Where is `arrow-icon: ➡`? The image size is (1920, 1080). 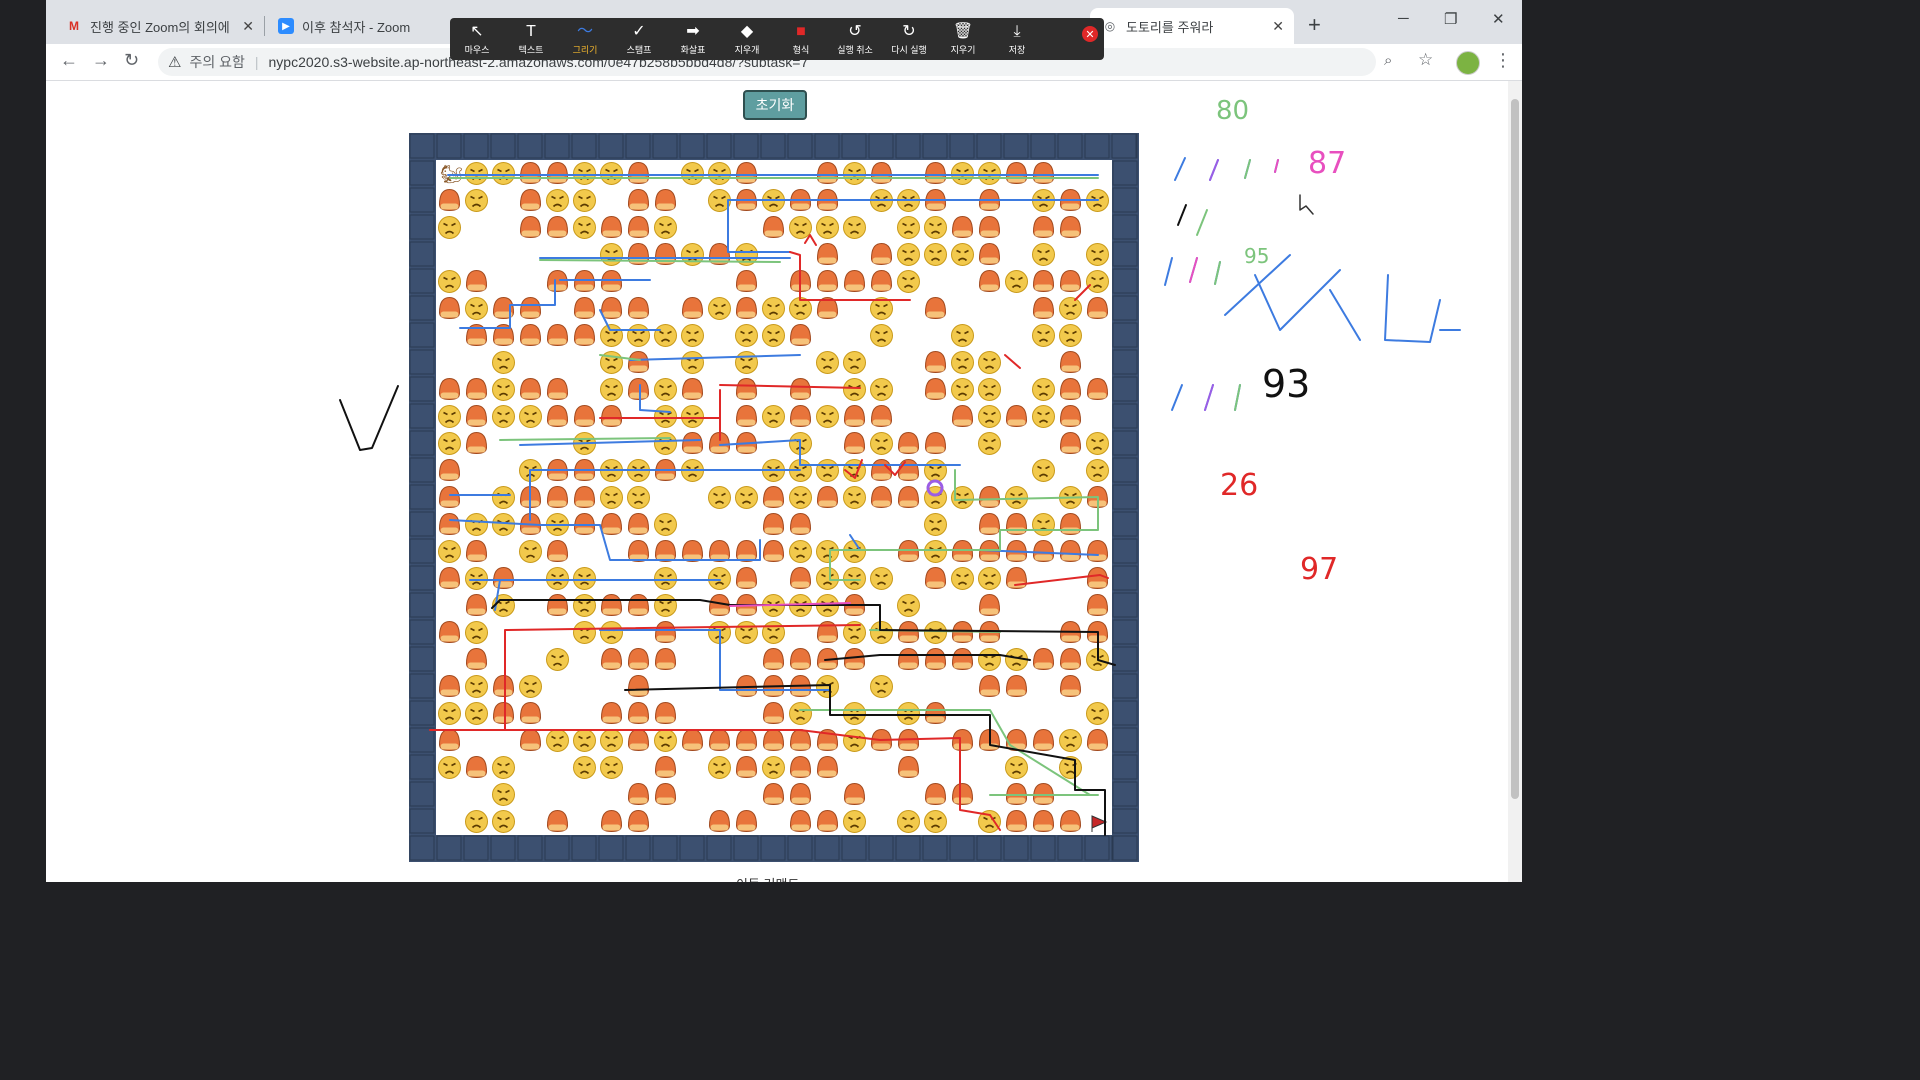
arrow-icon: ➡ is located at coordinates (693, 31).